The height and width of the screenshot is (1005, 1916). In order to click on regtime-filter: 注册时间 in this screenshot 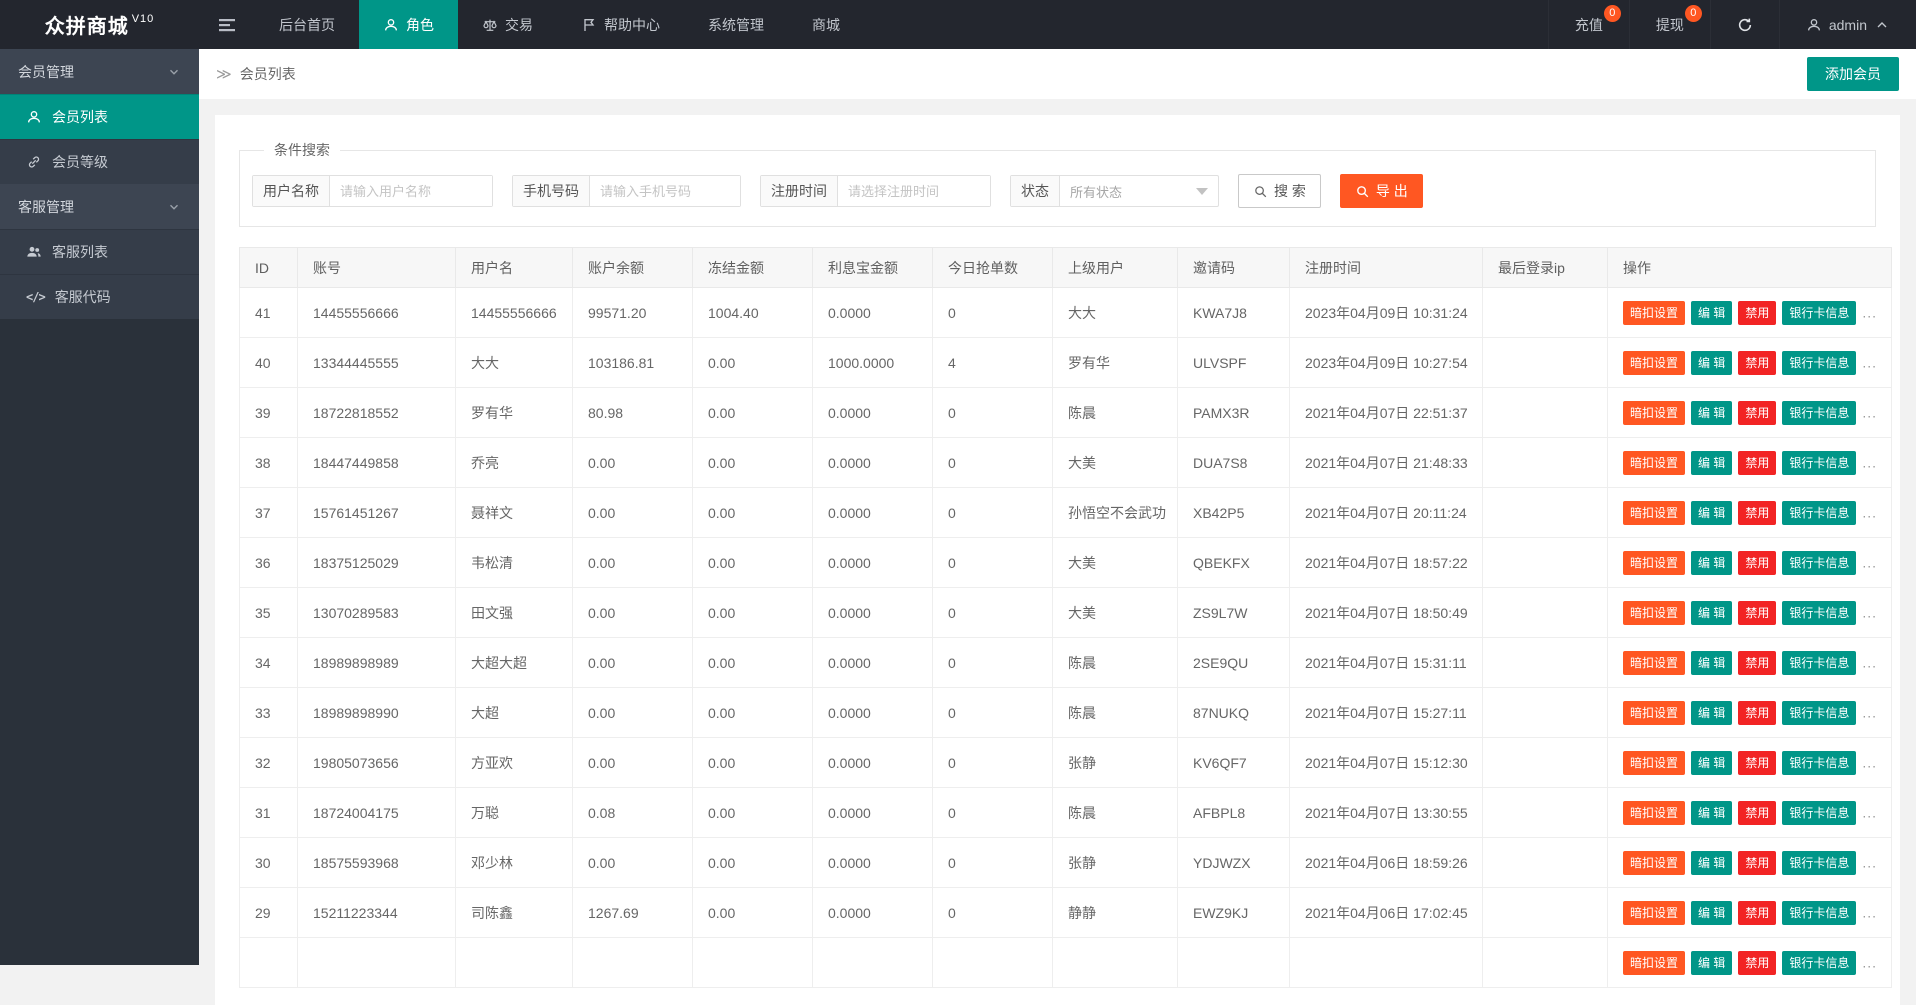, I will do `click(875, 191)`.